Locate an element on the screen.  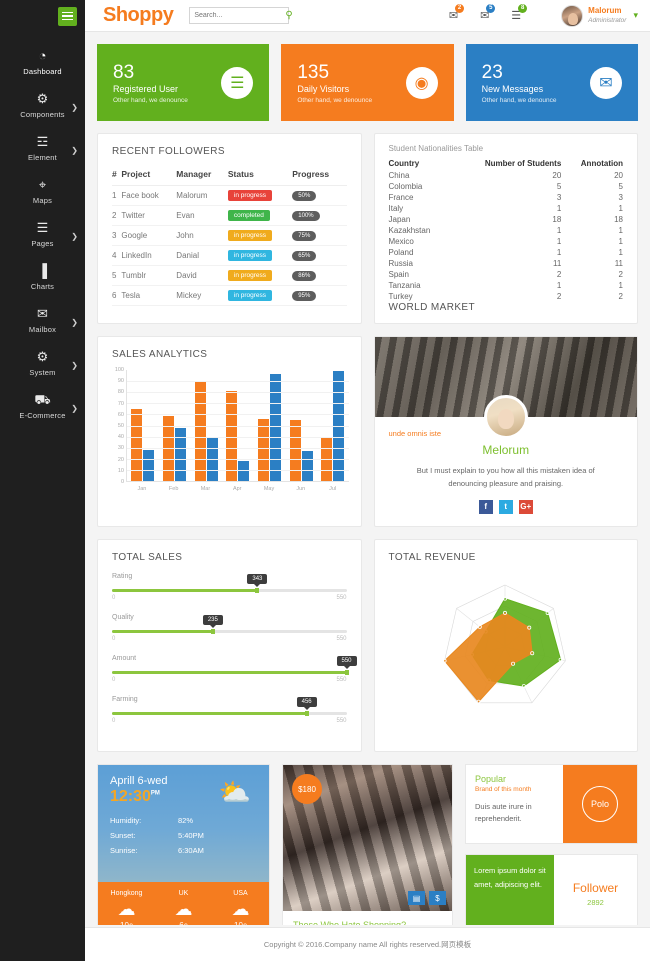
progress-badge: 86% is located at coordinates (304, 276).